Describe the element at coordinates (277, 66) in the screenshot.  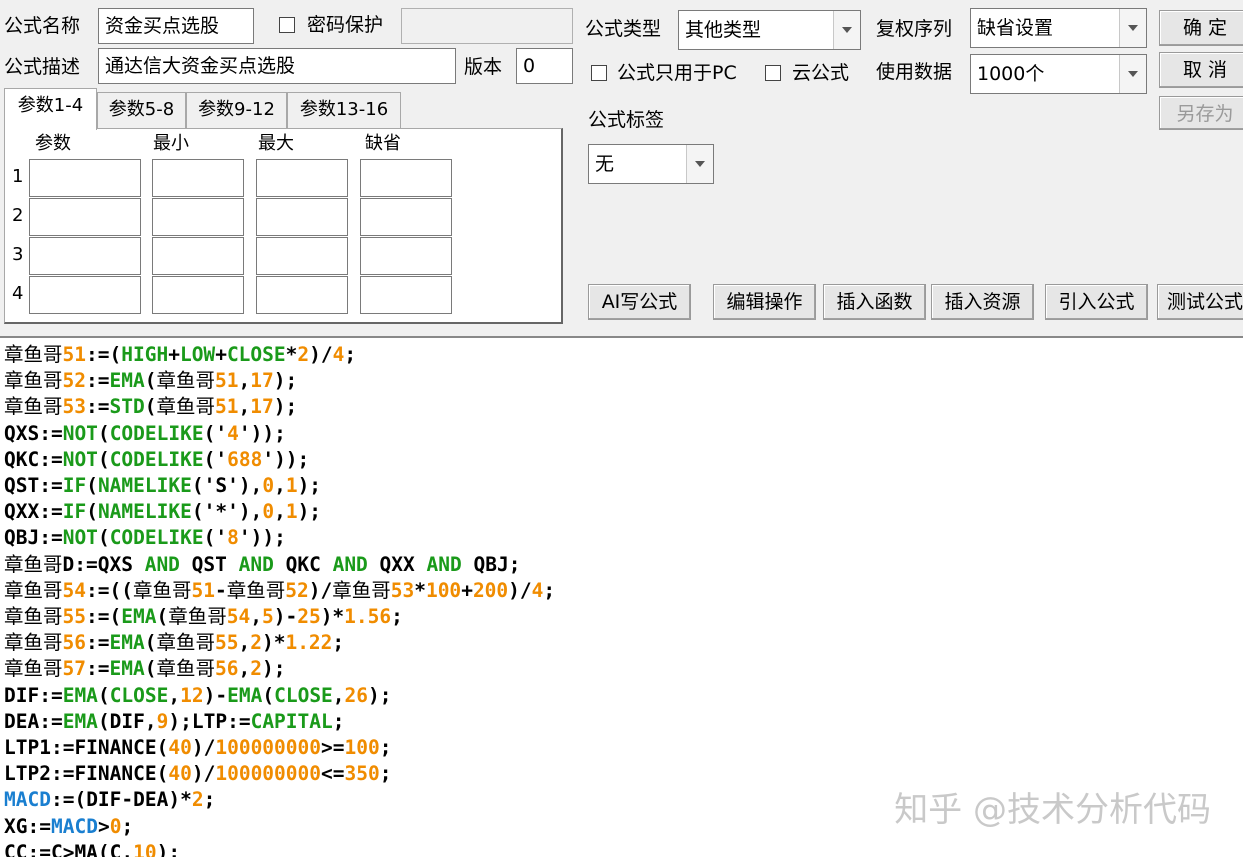
I see `formula-desc-input: 通达信大资金买点选股` at that location.